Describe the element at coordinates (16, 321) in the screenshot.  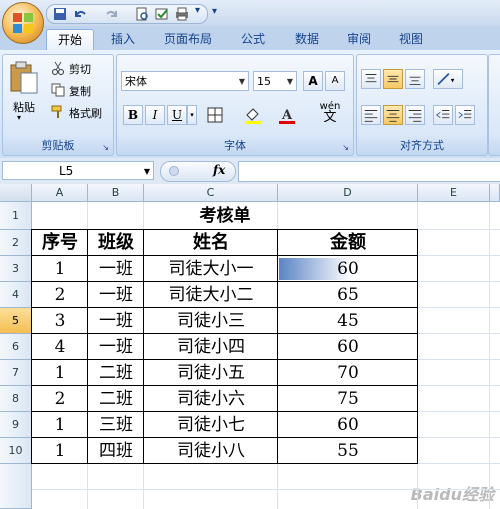
I see `row-header-5: 5` at that location.